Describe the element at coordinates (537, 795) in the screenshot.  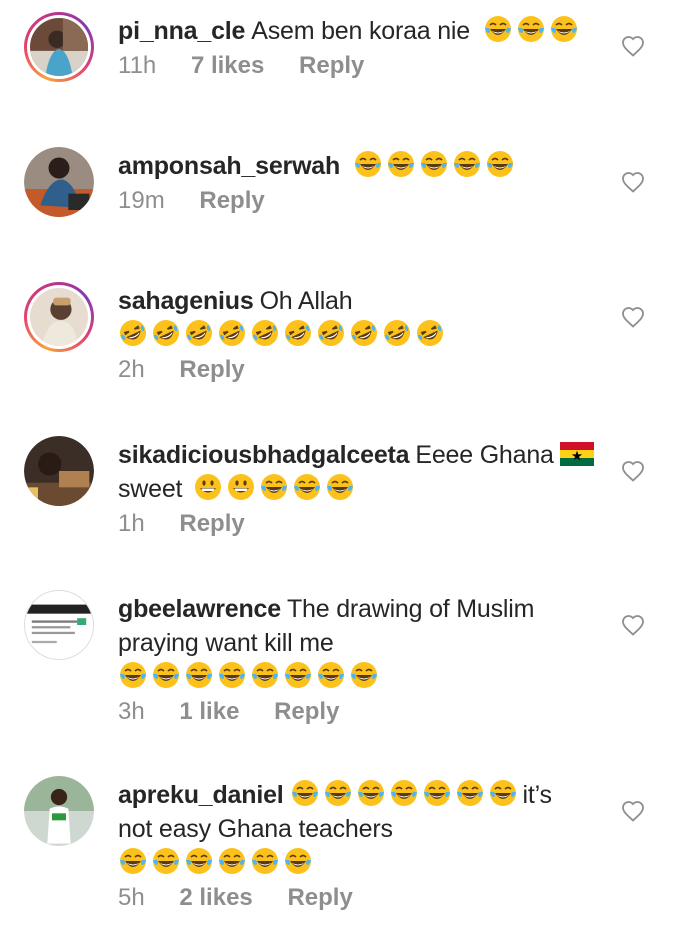
I see `comment-body: it’s` at that location.